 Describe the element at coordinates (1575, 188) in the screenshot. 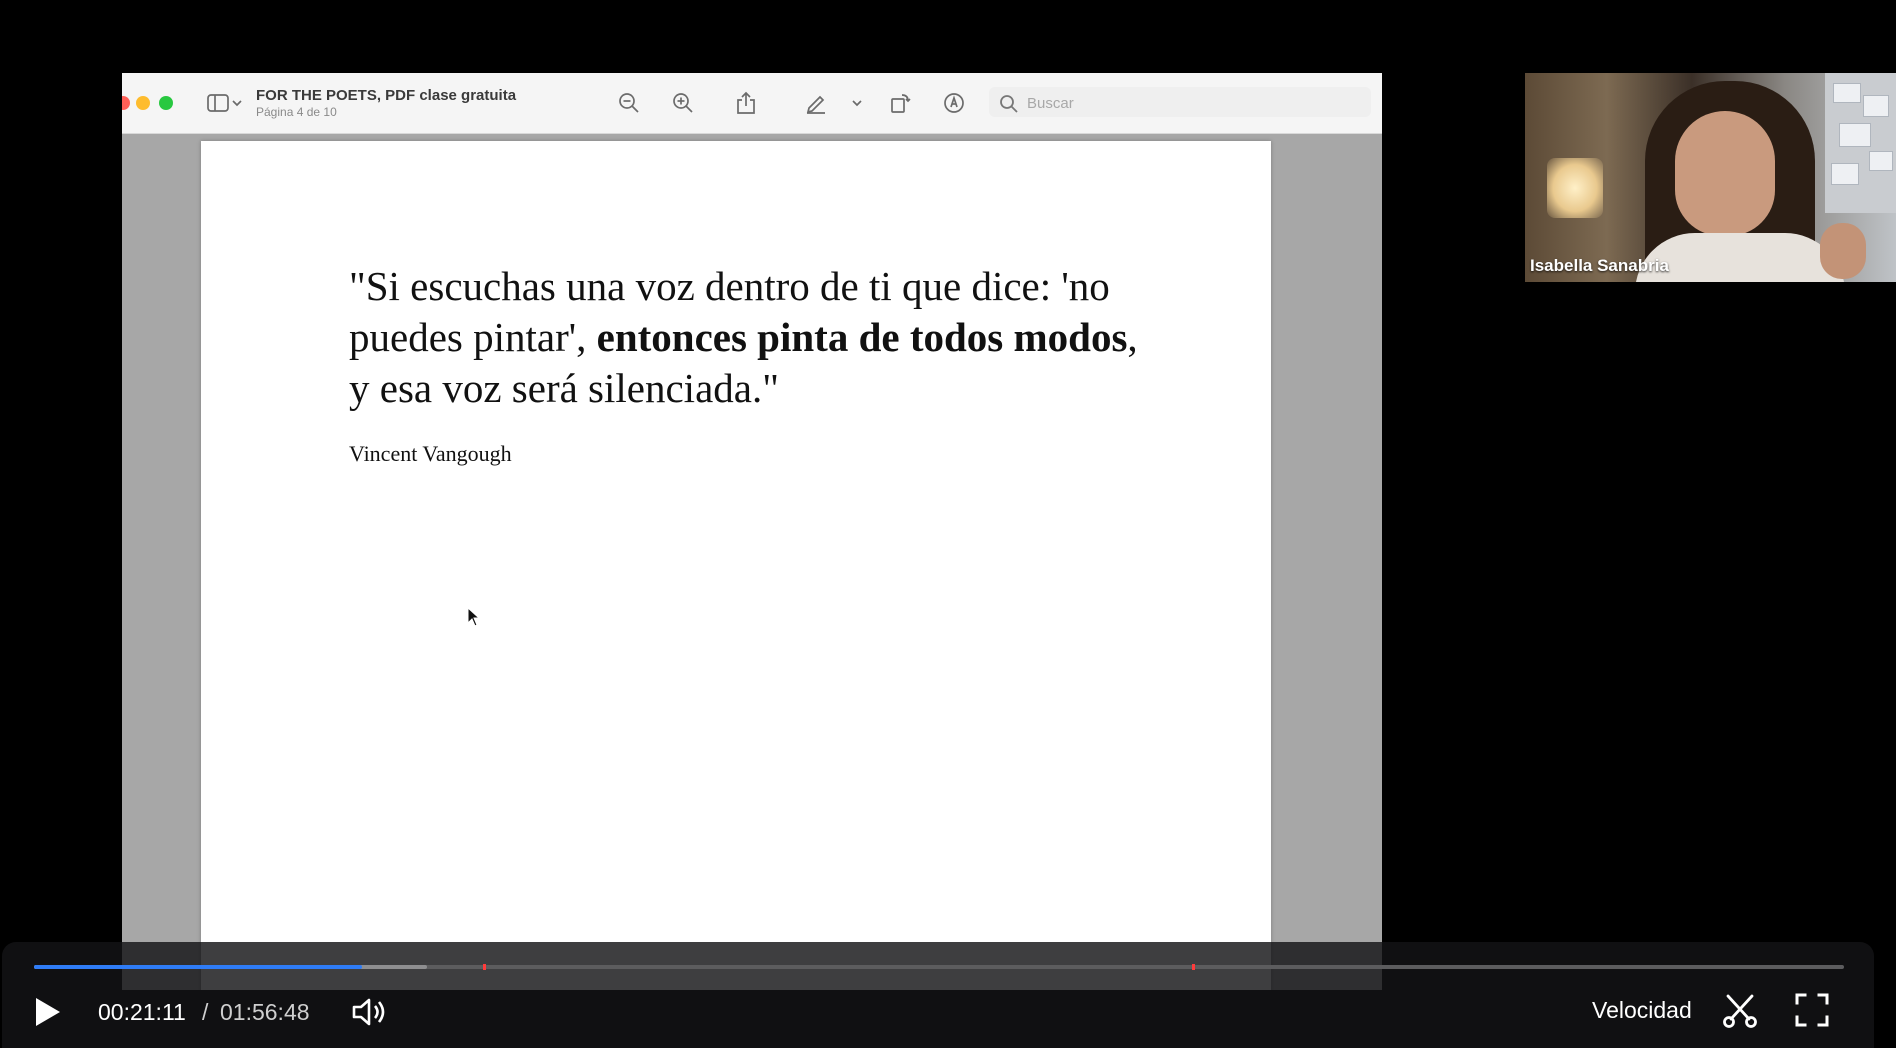

I see `background-lamp` at that location.